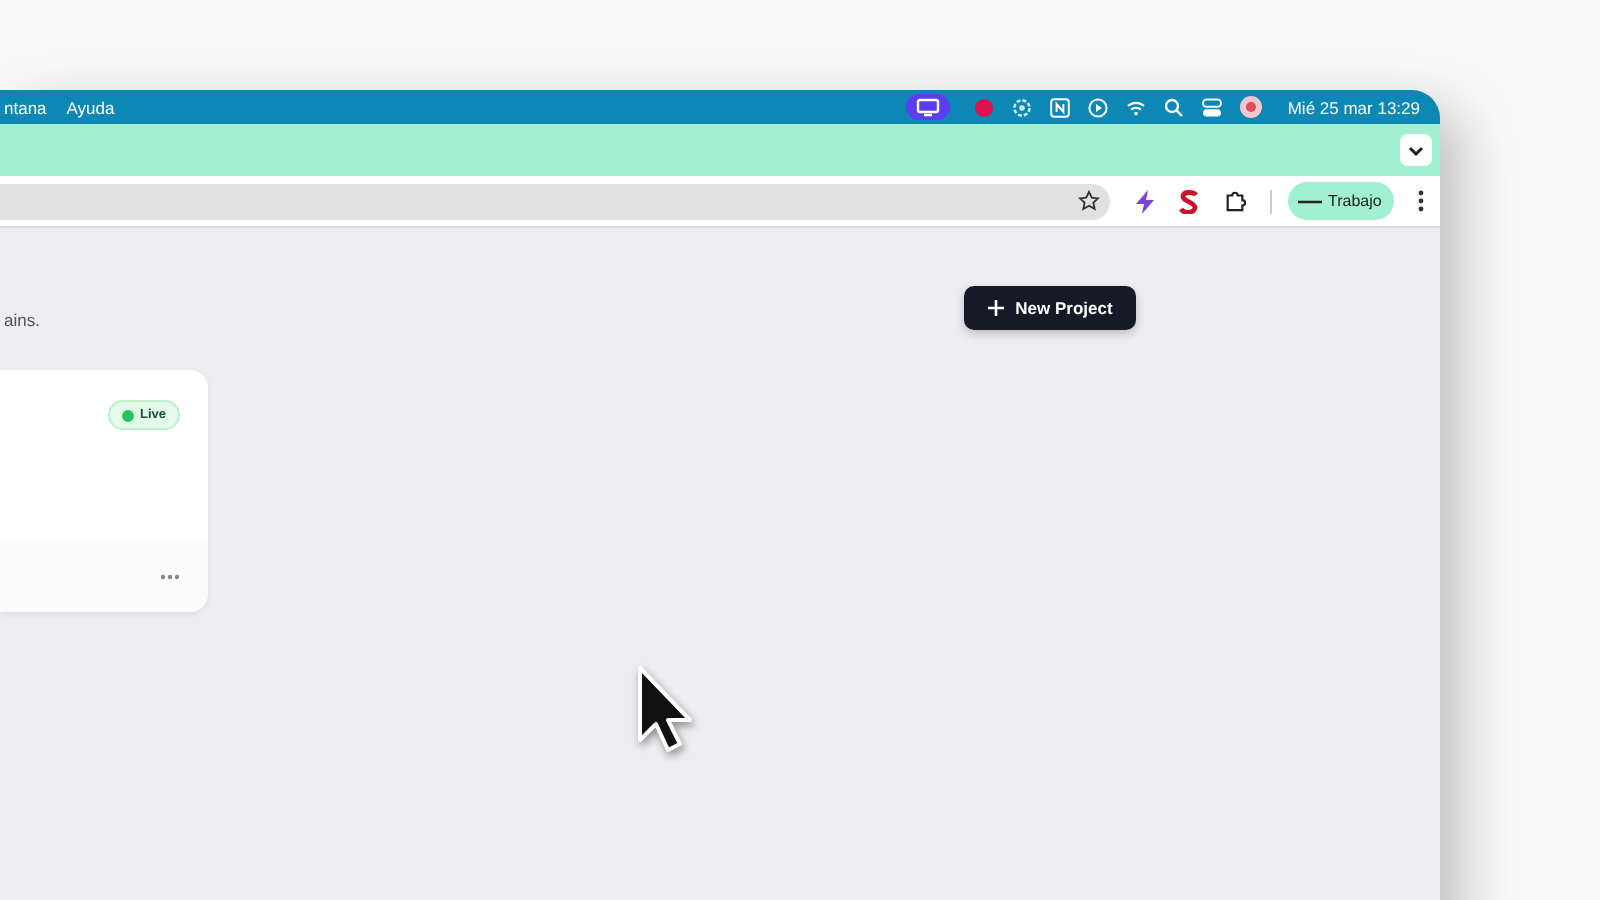 The width and height of the screenshot is (1600, 900). I want to click on chevron-down-icon, so click(1416, 150).